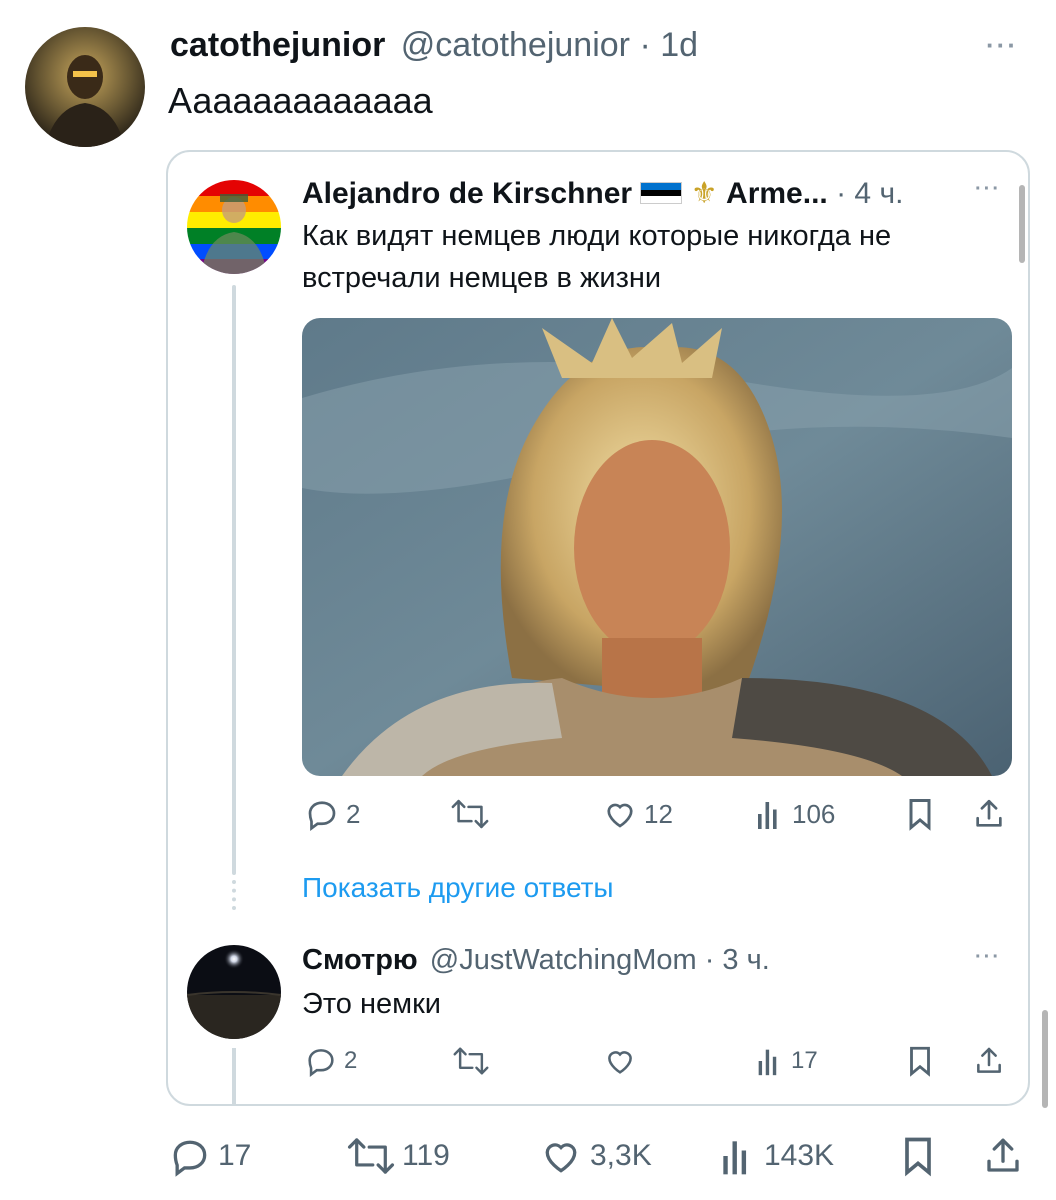 The width and height of the screenshot is (1056, 1200). What do you see at coordinates (661, 193) in the screenshot?
I see `estonia-flag-icon` at bounding box center [661, 193].